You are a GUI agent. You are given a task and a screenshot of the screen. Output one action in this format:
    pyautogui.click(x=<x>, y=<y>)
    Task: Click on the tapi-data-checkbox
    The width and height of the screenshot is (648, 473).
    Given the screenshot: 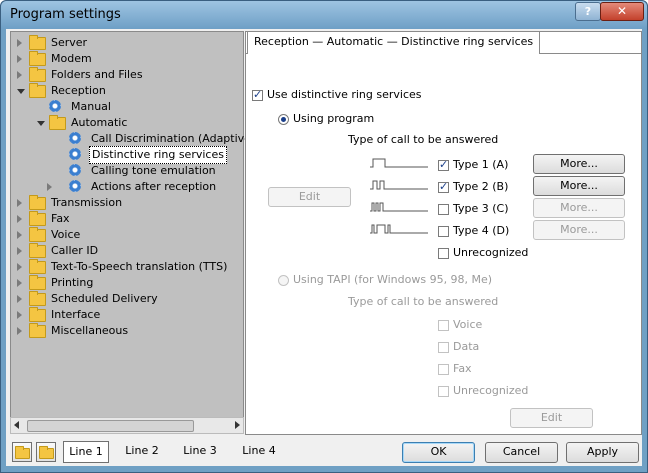 What is the action you would take?
    pyautogui.click(x=443, y=347)
    